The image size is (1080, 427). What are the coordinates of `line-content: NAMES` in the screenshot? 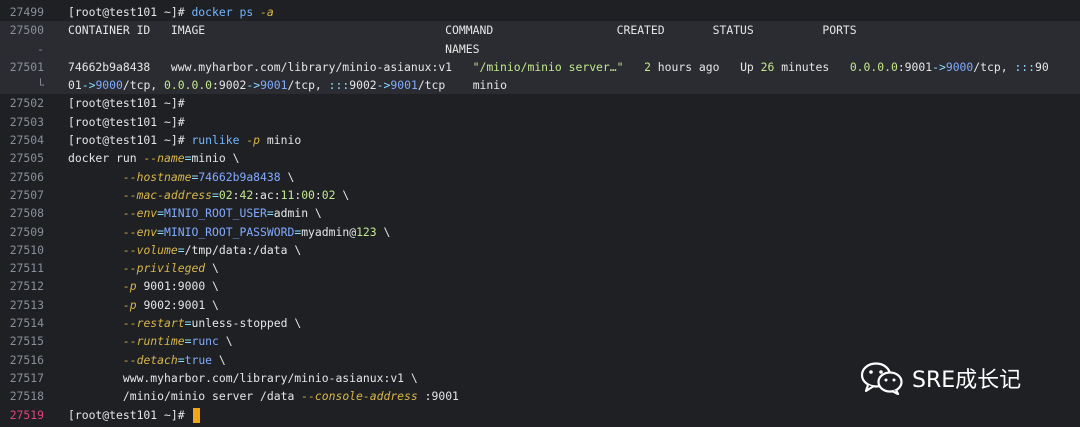 It's located at (562, 49).